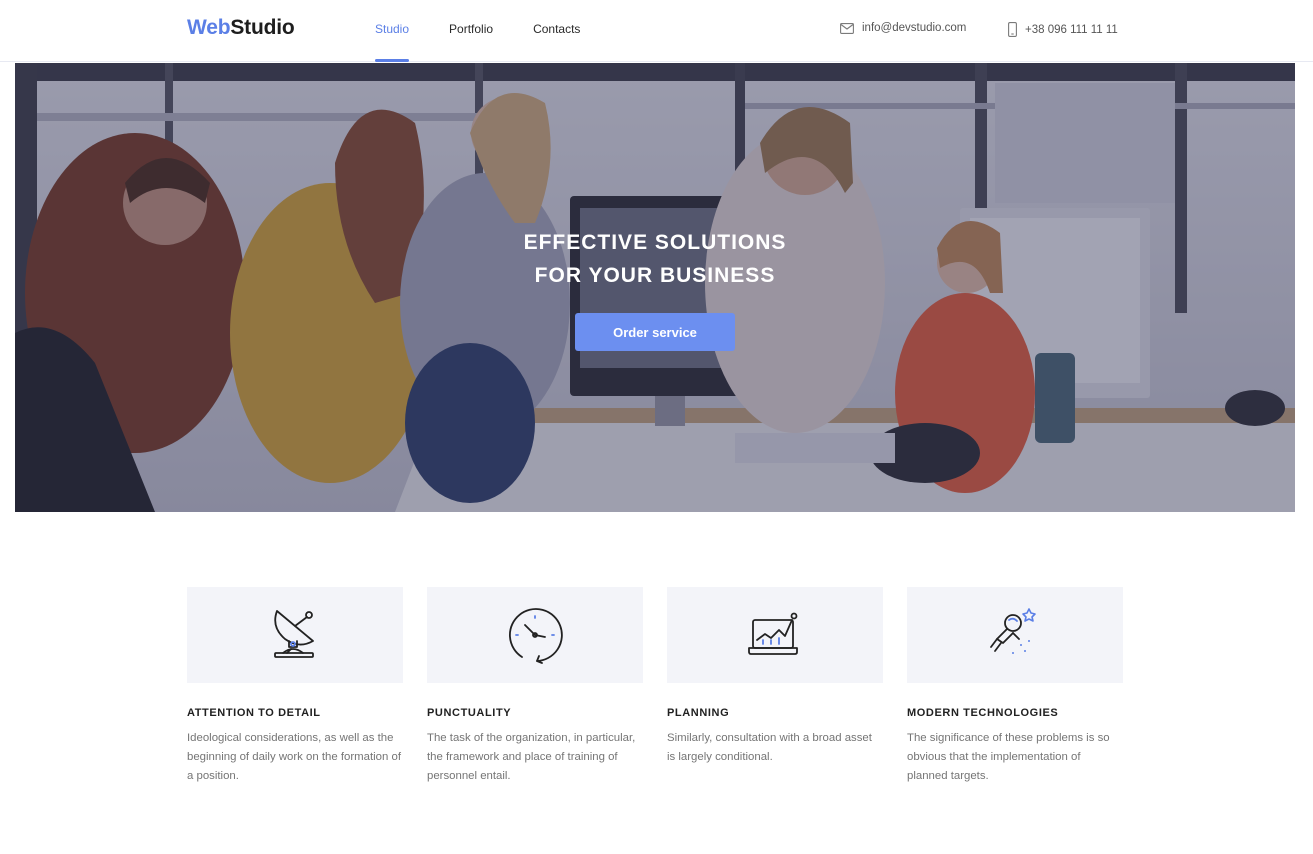 The height and width of the screenshot is (854, 1313). I want to click on feature-title: PUNCTUALITY, so click(469, 713).